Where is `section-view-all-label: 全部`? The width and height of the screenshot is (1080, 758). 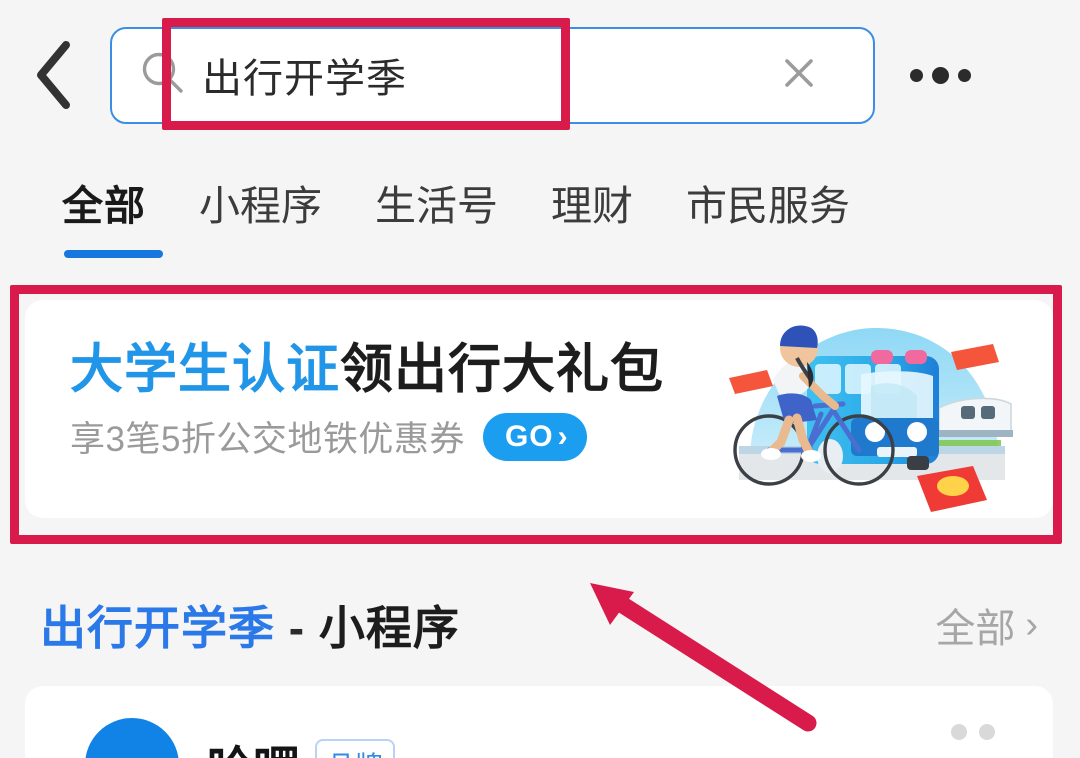
section-view-all-label: 全部 is located at coordinates (975, 629).